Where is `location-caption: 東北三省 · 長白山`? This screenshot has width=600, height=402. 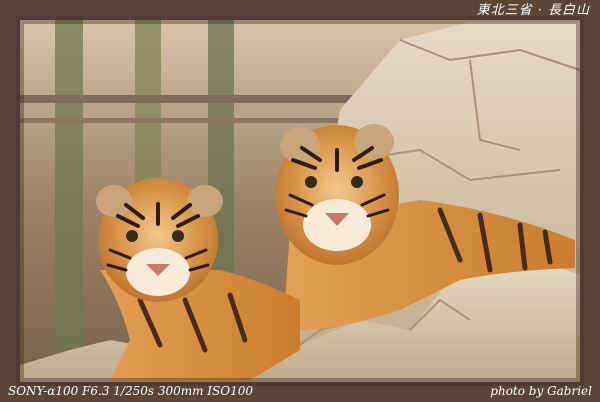
location-caption: 東北三省 · 長白山 is located at coordinates (533, 10).